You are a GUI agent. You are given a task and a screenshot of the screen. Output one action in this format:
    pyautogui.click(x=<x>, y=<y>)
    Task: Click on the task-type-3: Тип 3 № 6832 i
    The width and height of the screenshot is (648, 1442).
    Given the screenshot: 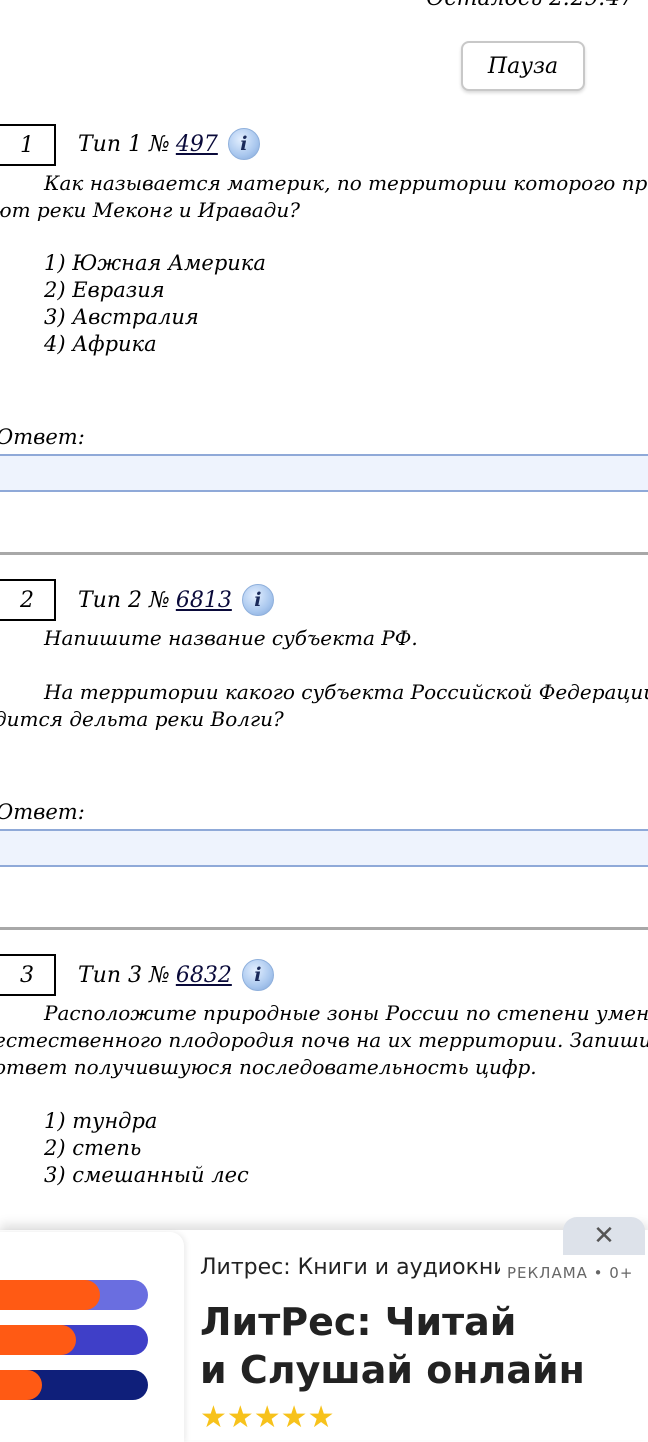 What is the action you would take?
    pyautogui.click(x=176, y=975)
    